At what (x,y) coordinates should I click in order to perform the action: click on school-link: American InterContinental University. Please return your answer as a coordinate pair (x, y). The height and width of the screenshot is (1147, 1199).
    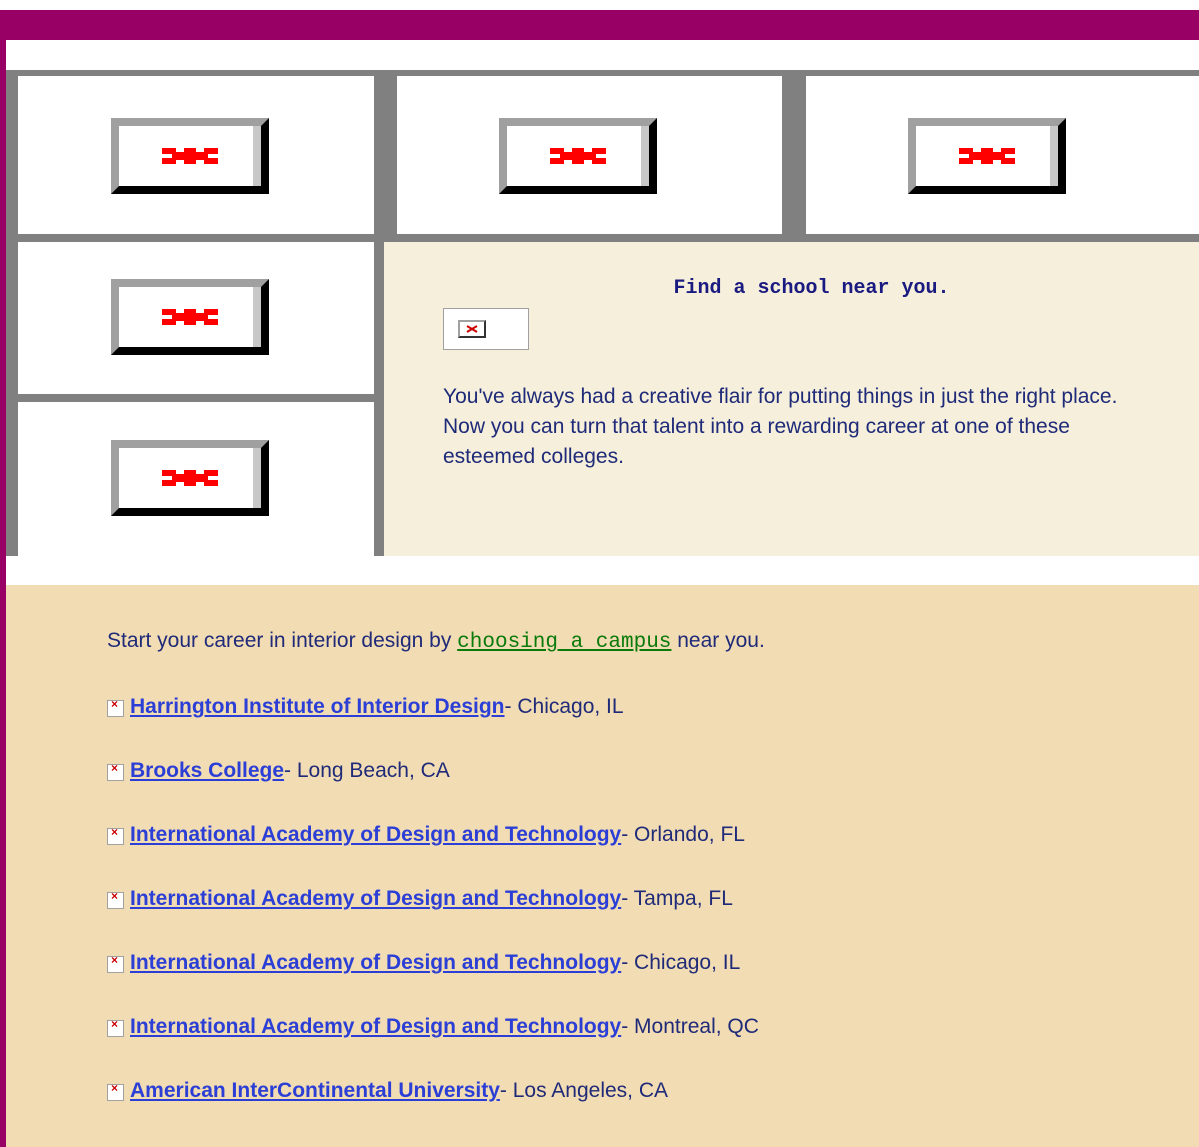
    Looking at the image, I should click on (315, 1091).